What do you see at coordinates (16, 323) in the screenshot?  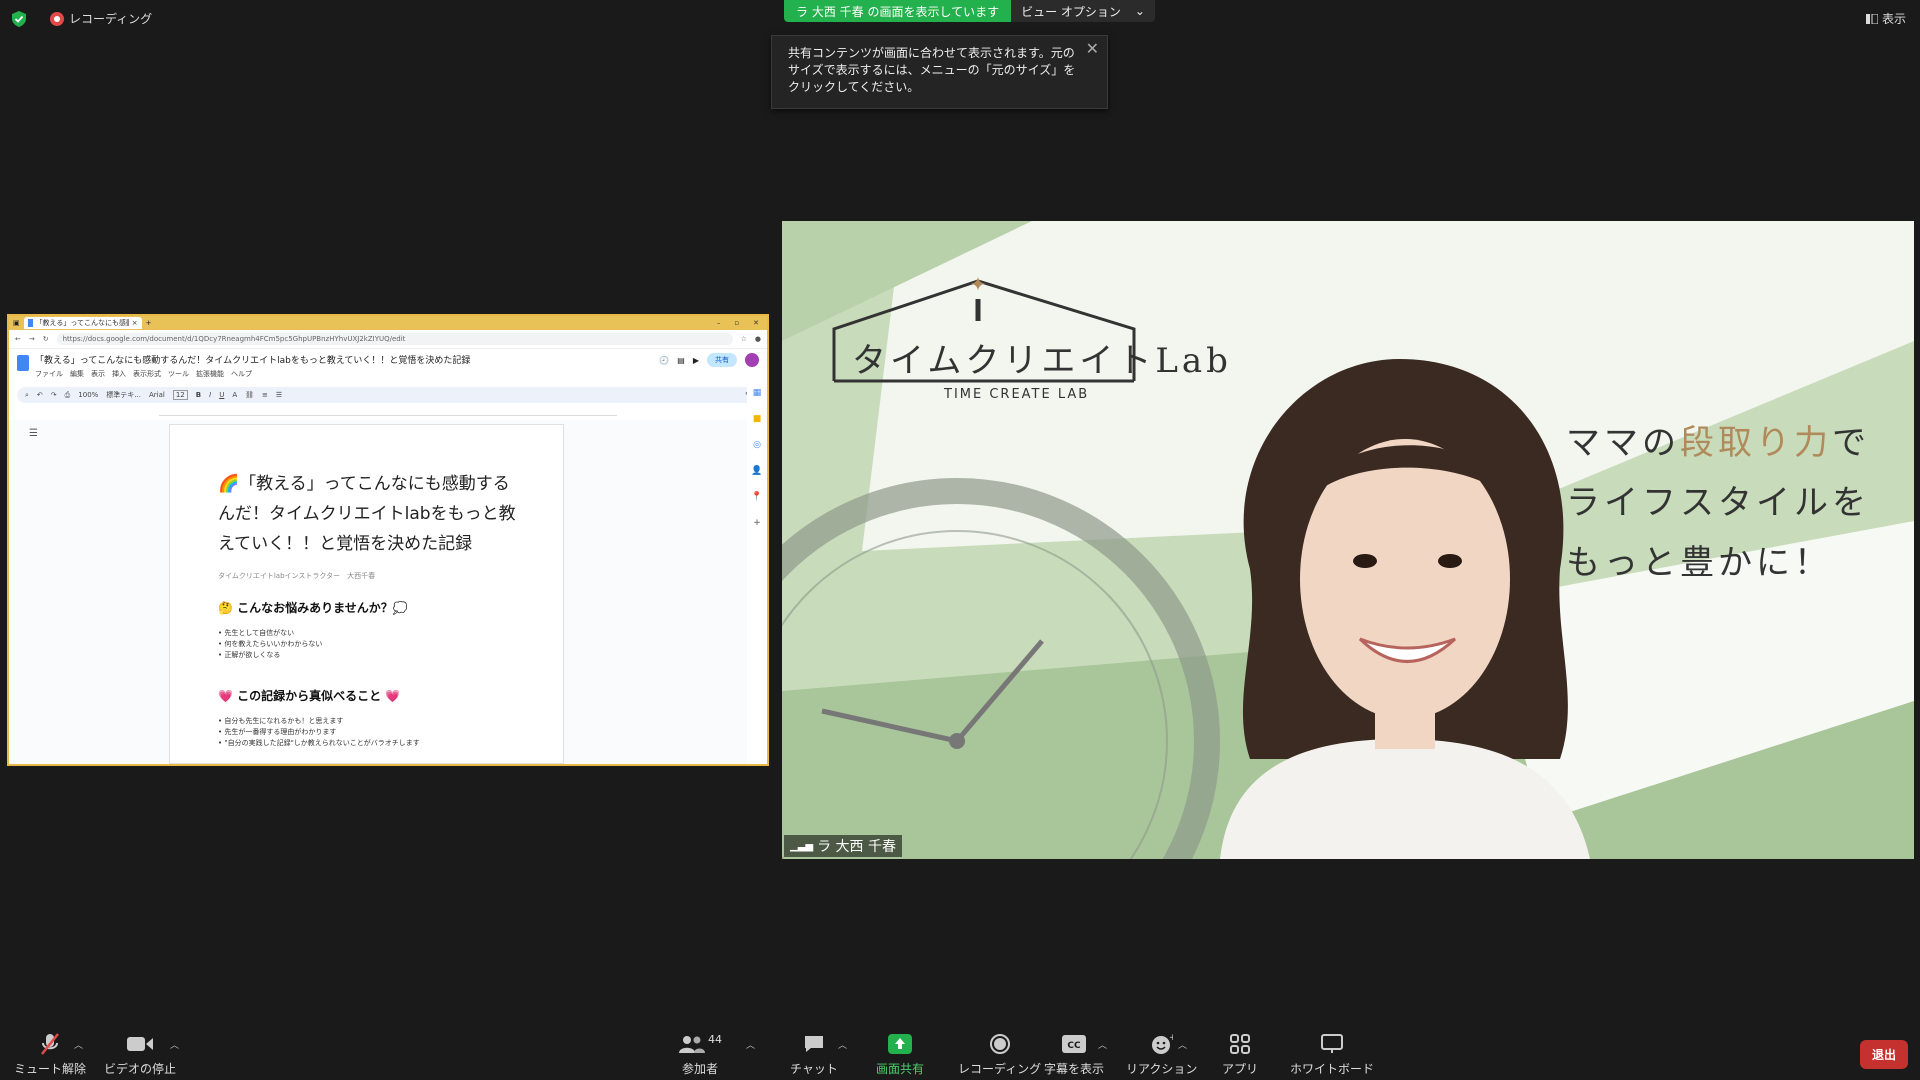 I see `browser-menu-icon: ▣` at bounding box center [16, 323].